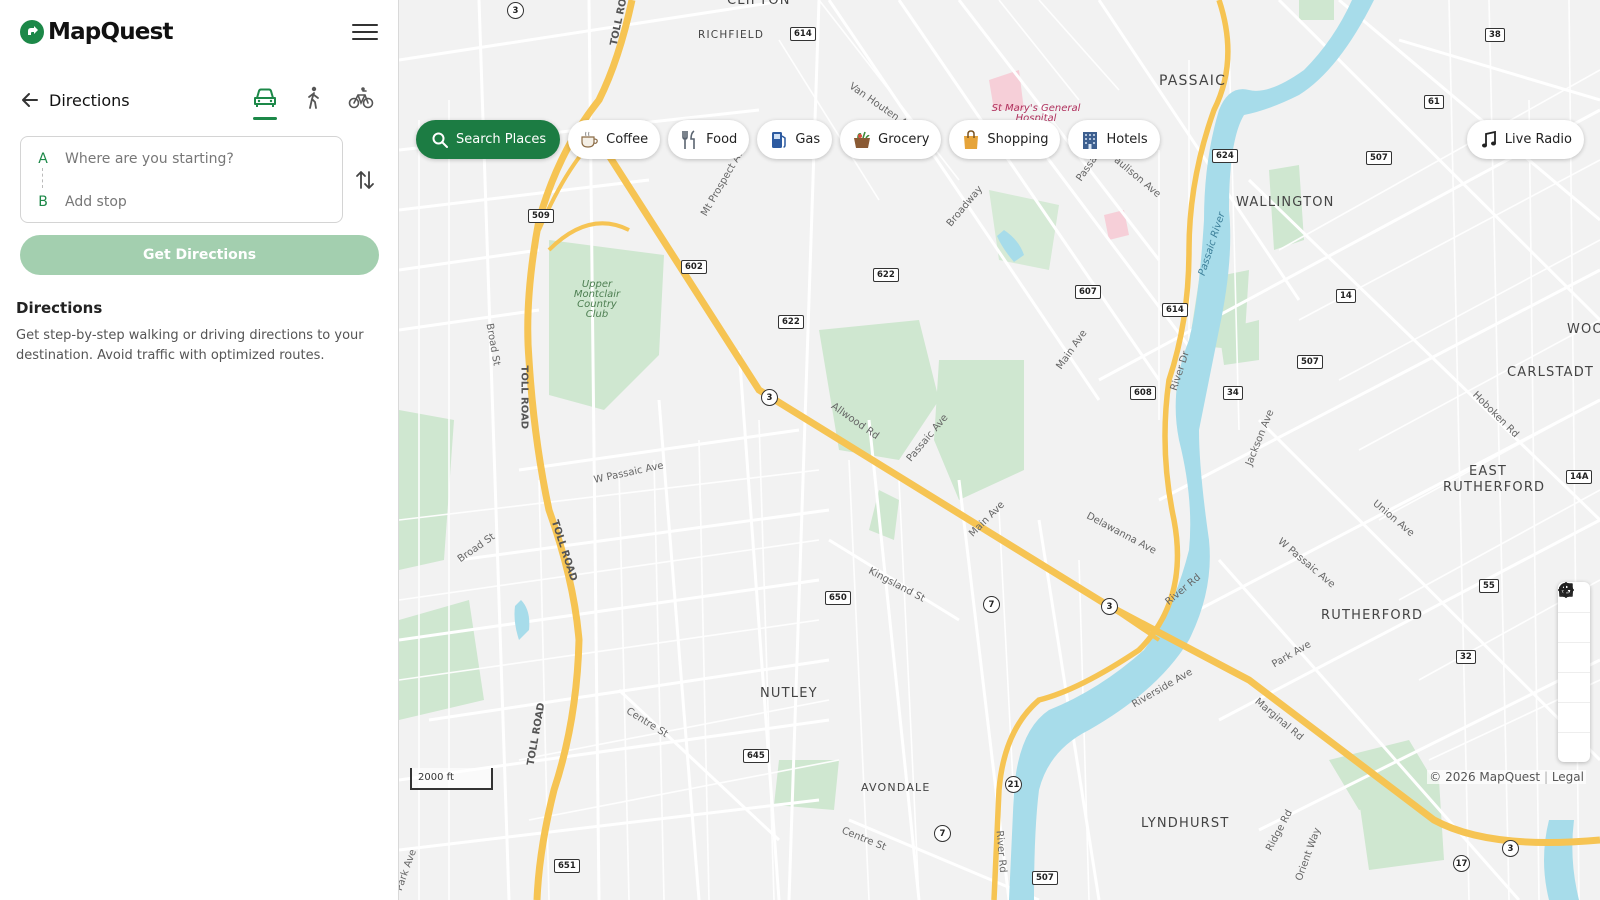 Image resolution: width=1600 pixels, height=900 pixels. I want to click on route-shield: 614, so click(803, 34).